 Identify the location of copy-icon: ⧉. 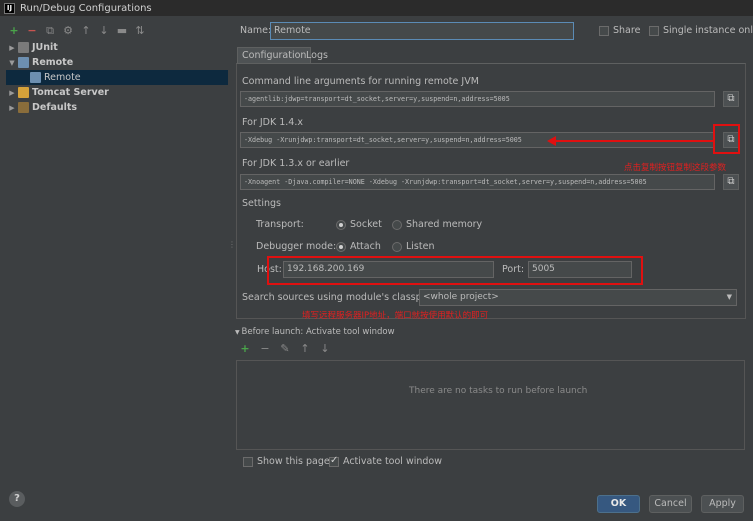
(50, 31).